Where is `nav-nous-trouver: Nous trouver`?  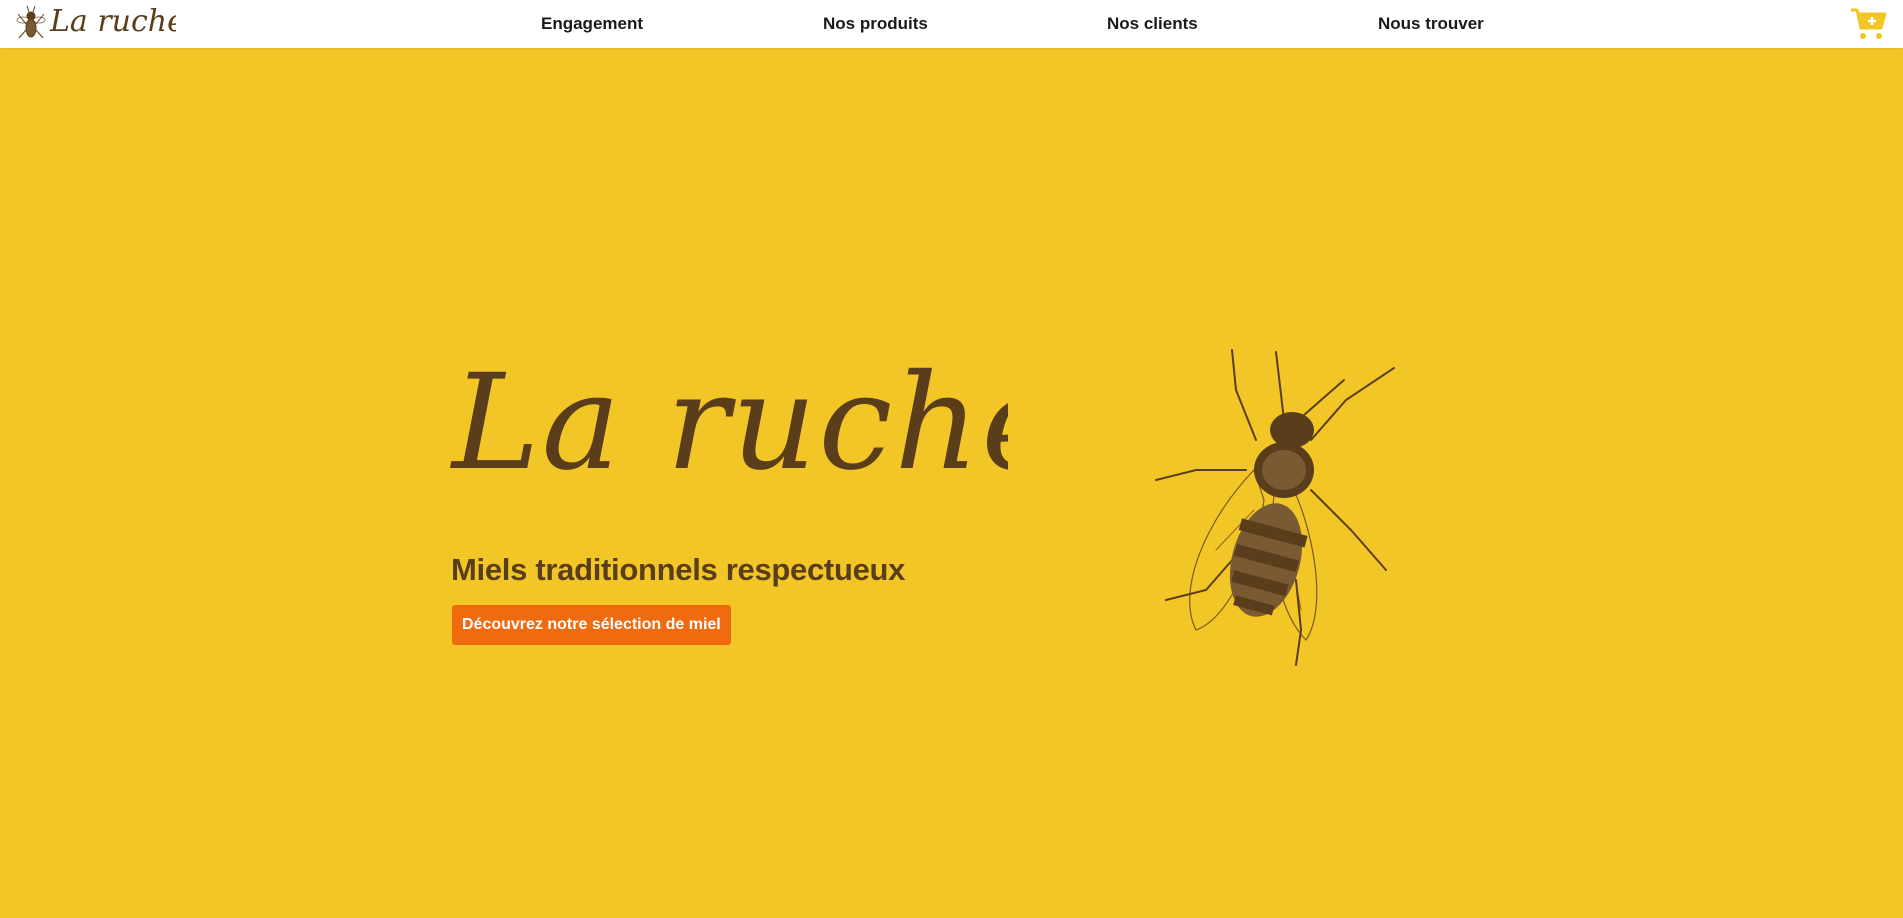
nav-nous-trouver: Nous trouver is located at coordinates (1431, 24).